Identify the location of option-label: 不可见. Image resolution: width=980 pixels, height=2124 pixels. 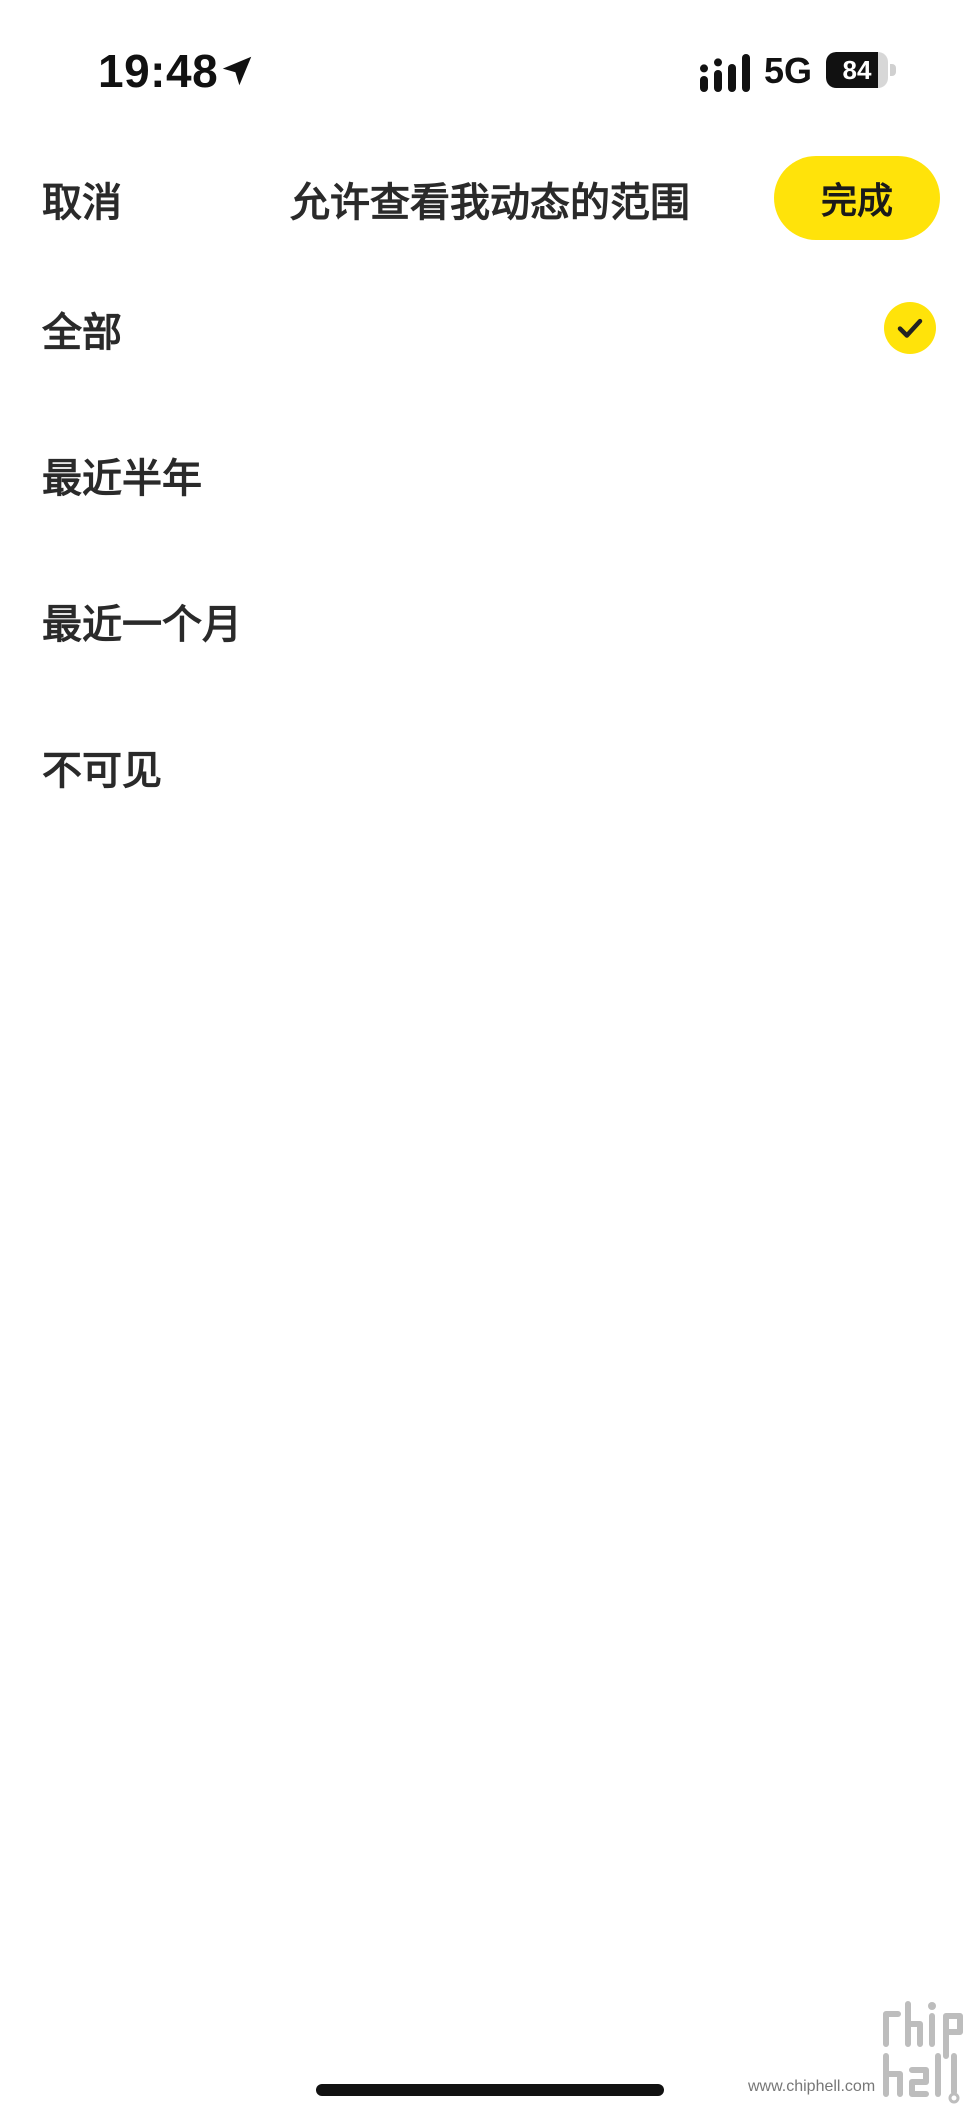
(102, 771).